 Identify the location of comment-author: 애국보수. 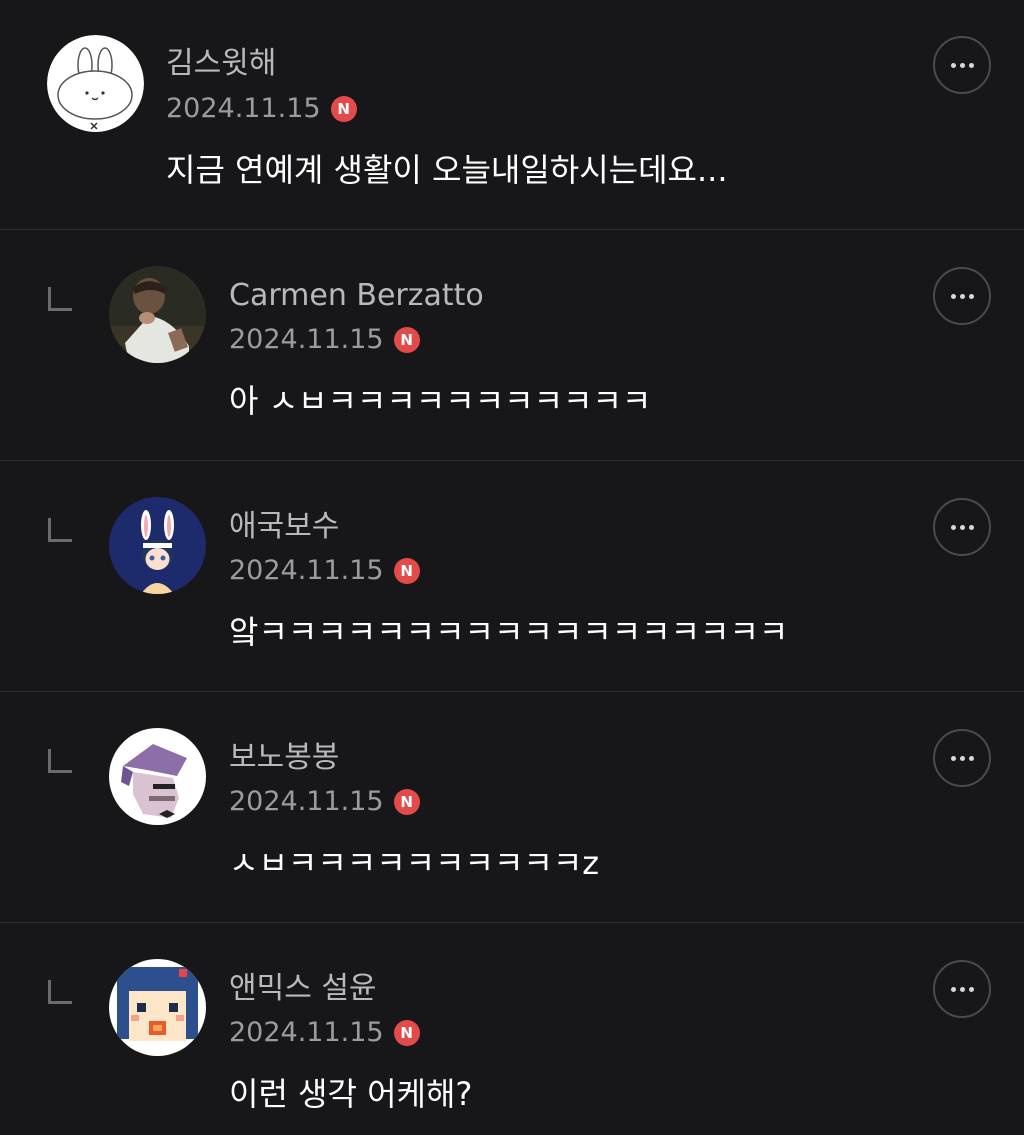
(284, 527).